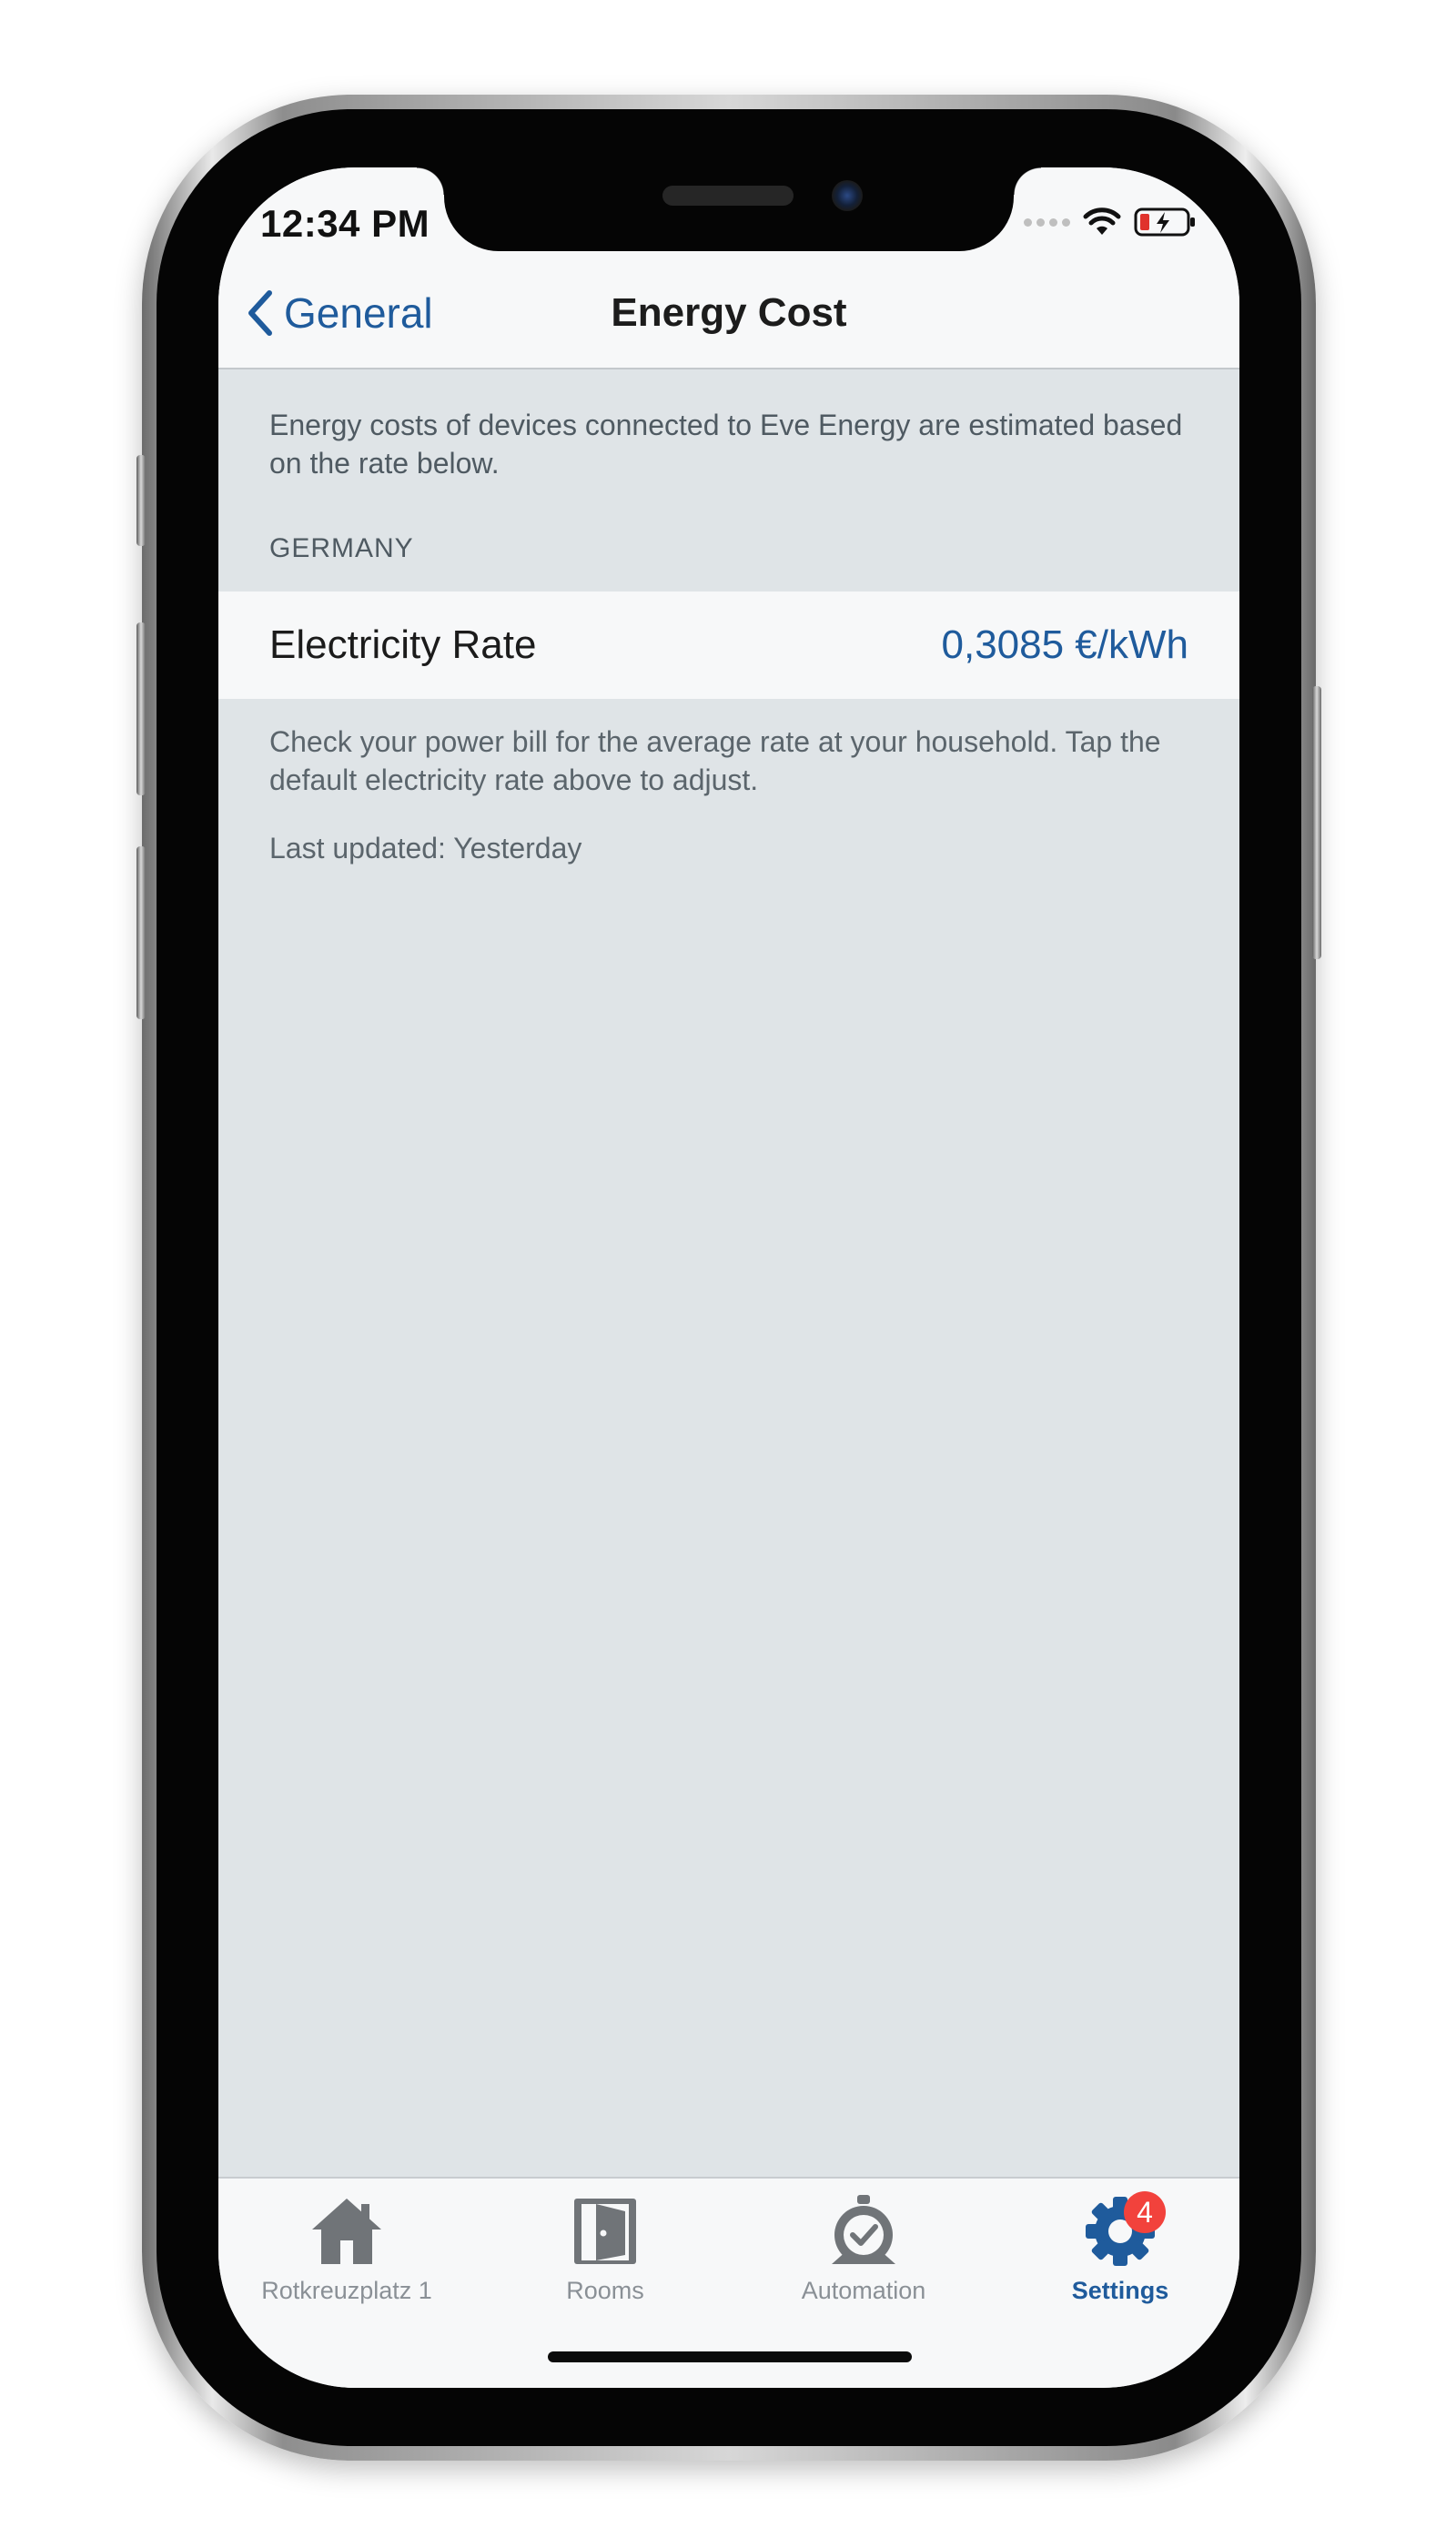 The height and width of the screenshot is (2548, 1456). What do you see at coordinates (729, 313) in the screenshot?
I see `navigation-bar: Energy Cost General` at bounding box center [729, 313].